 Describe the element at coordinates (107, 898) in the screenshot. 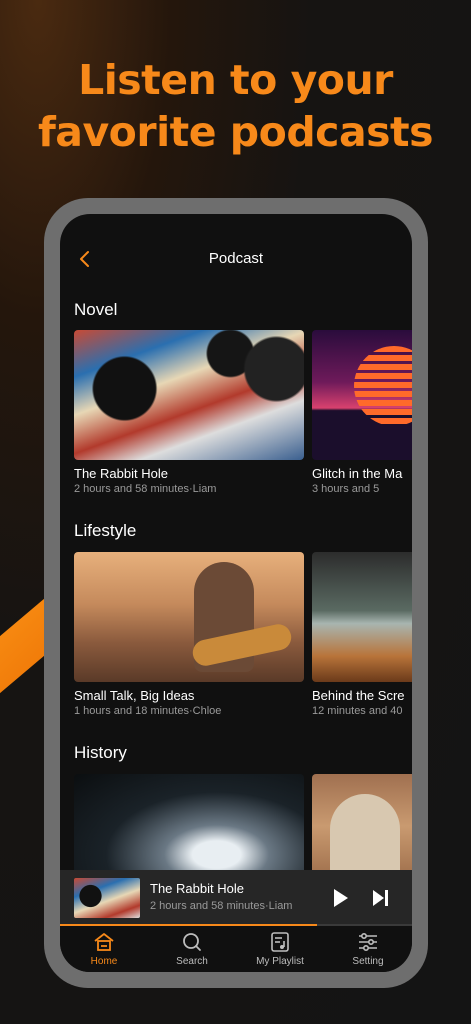

I see `now-playing-thumbnail` at that location.